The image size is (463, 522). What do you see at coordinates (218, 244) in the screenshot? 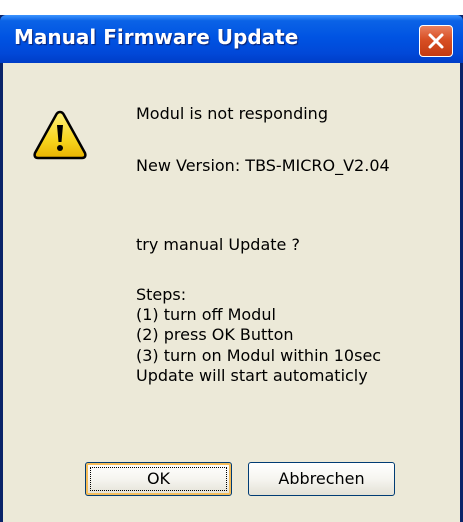
I see `message-try-manual: try manual Update ?` at bounding box center [218, 244].